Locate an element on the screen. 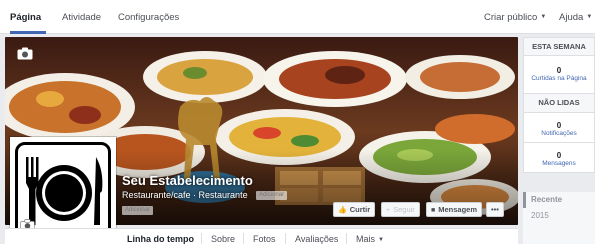 The image size is (595, 244). messages-stat: 0 Mensagens is located at coordinates (559, 158).